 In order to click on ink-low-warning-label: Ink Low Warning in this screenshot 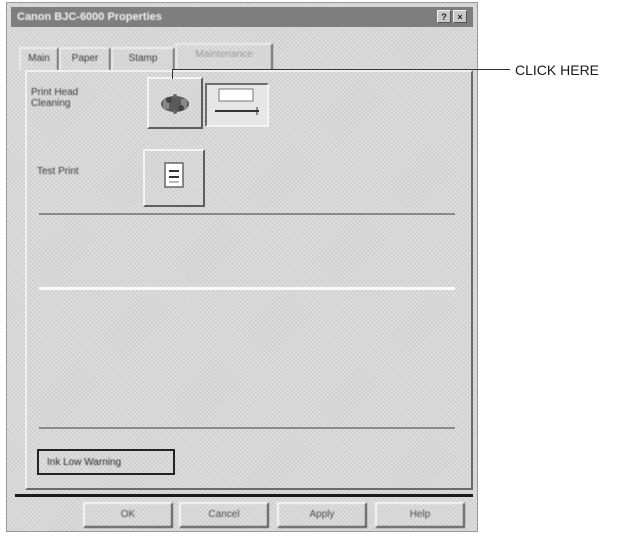, I will do `click(84, 462)`.